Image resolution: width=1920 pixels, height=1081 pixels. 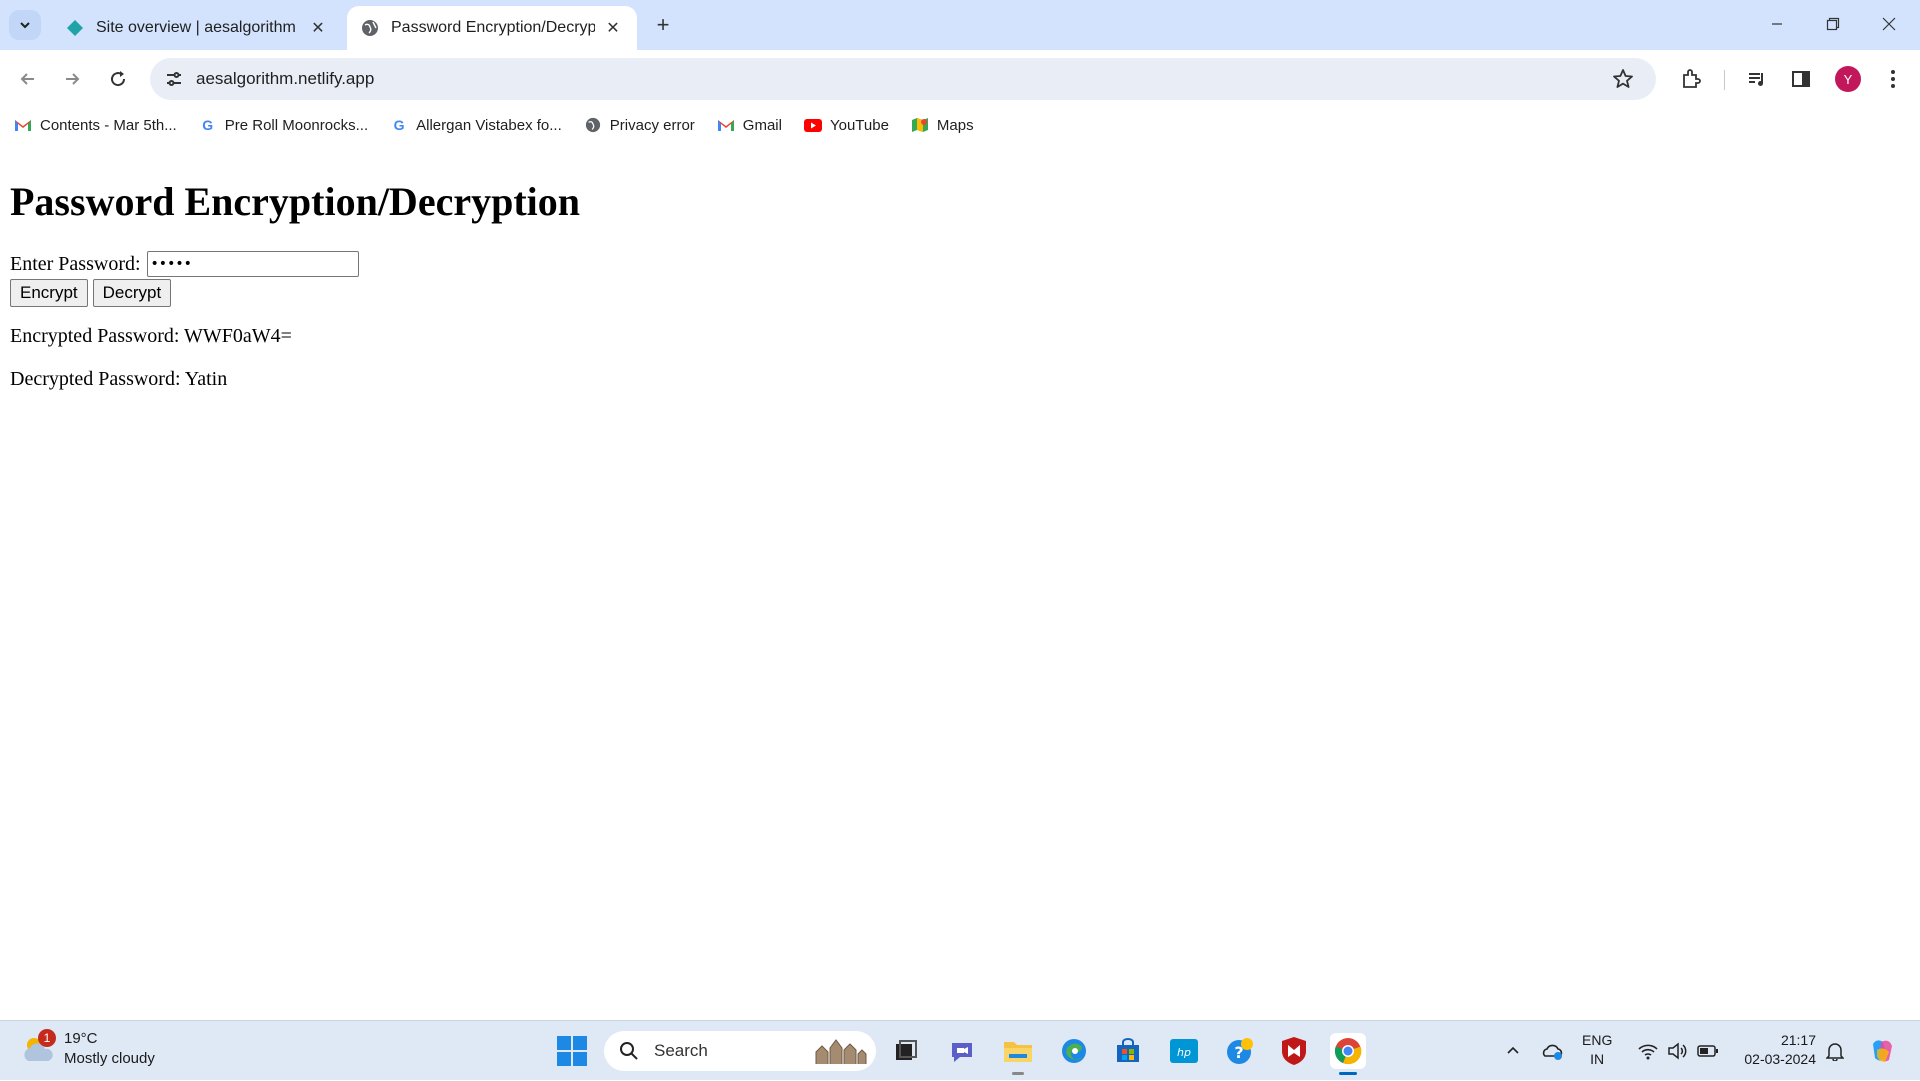 I want to click on tab-title: Site overview | aesalgorithm | N, so click(x=198, y=27).